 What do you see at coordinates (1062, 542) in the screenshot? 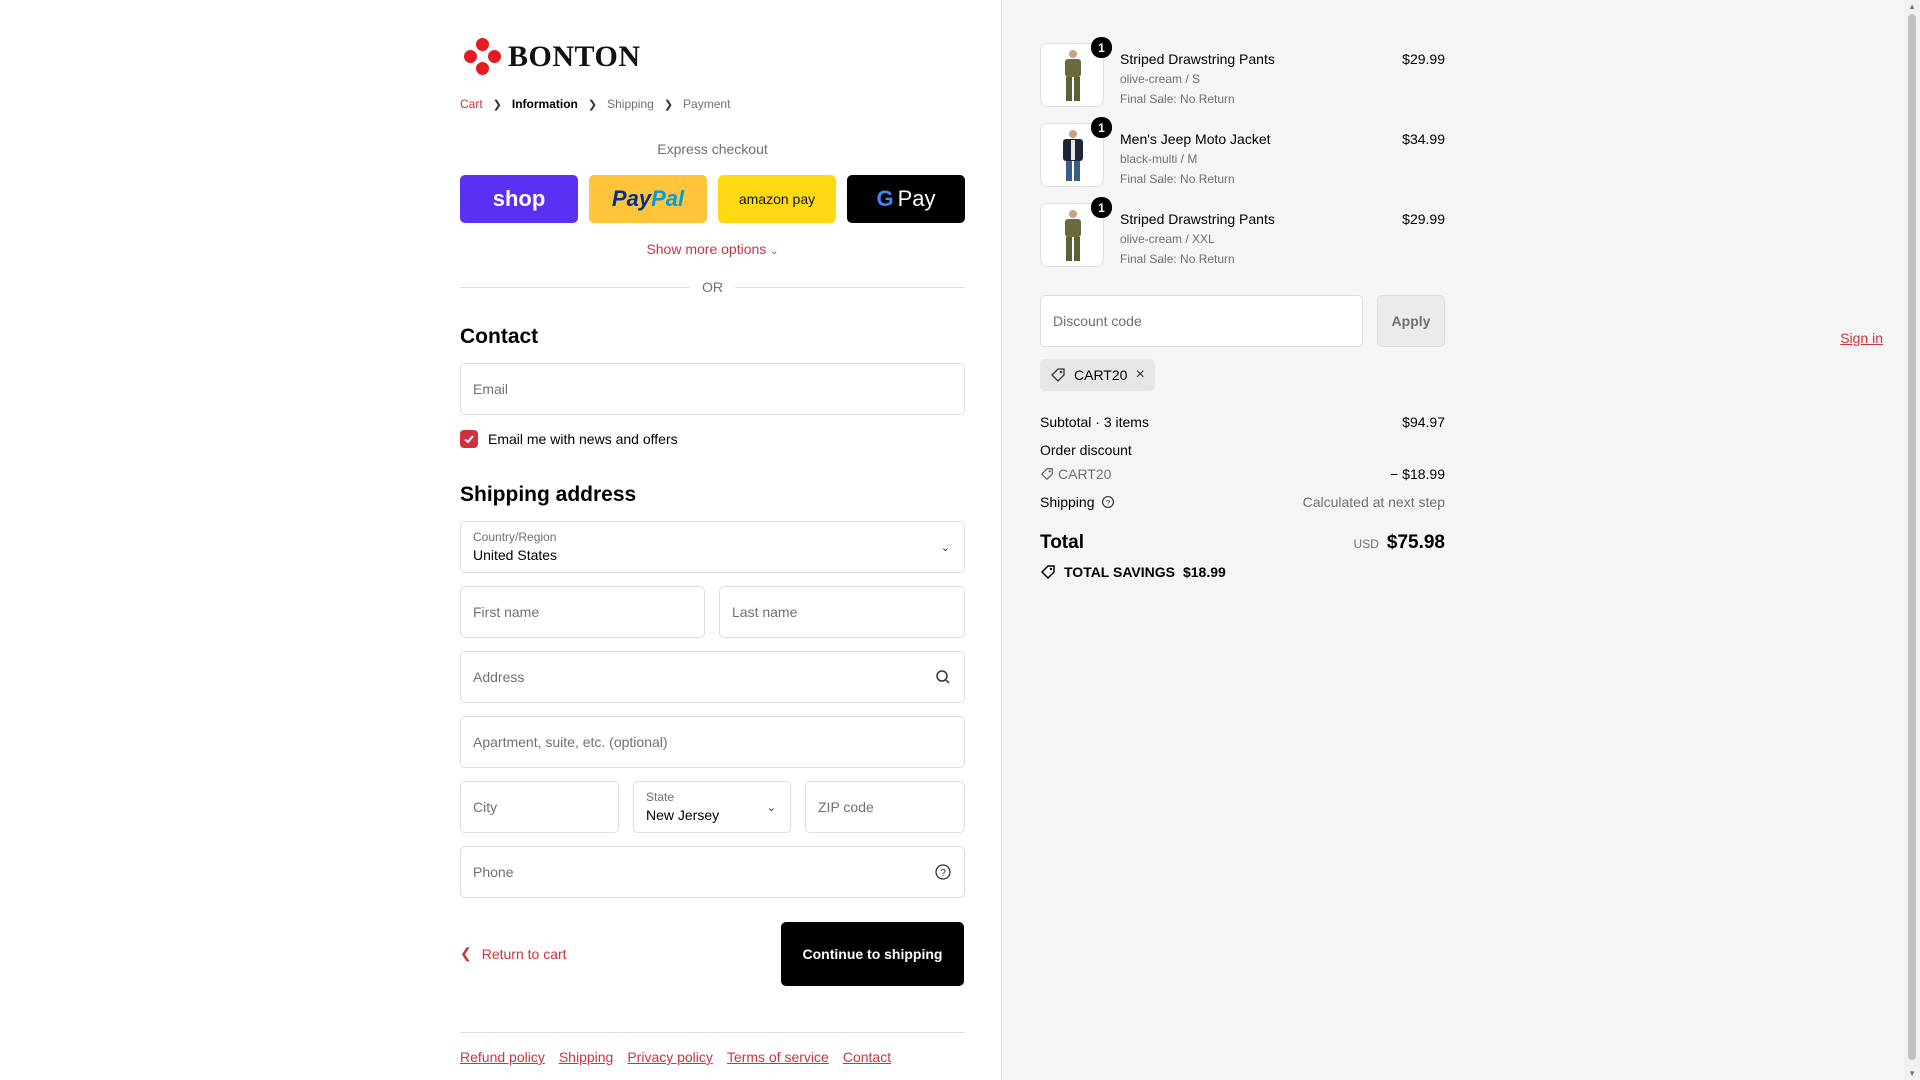
I see `total-label: Total` at bounding box center [1062, 542].